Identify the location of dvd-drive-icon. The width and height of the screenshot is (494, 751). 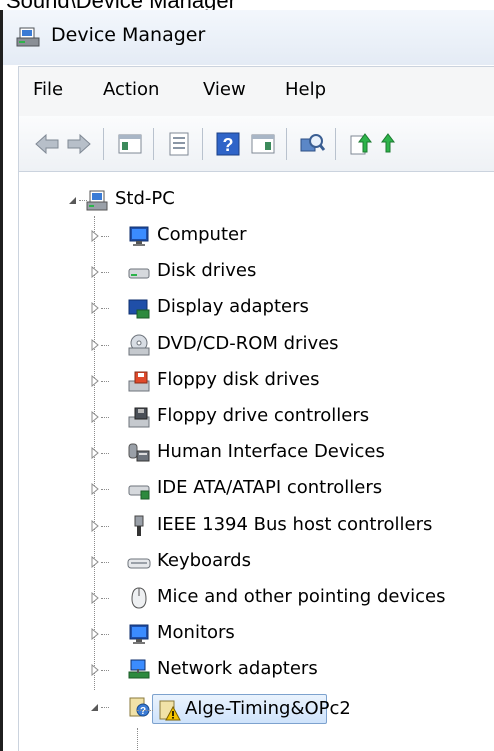
(139, 345).